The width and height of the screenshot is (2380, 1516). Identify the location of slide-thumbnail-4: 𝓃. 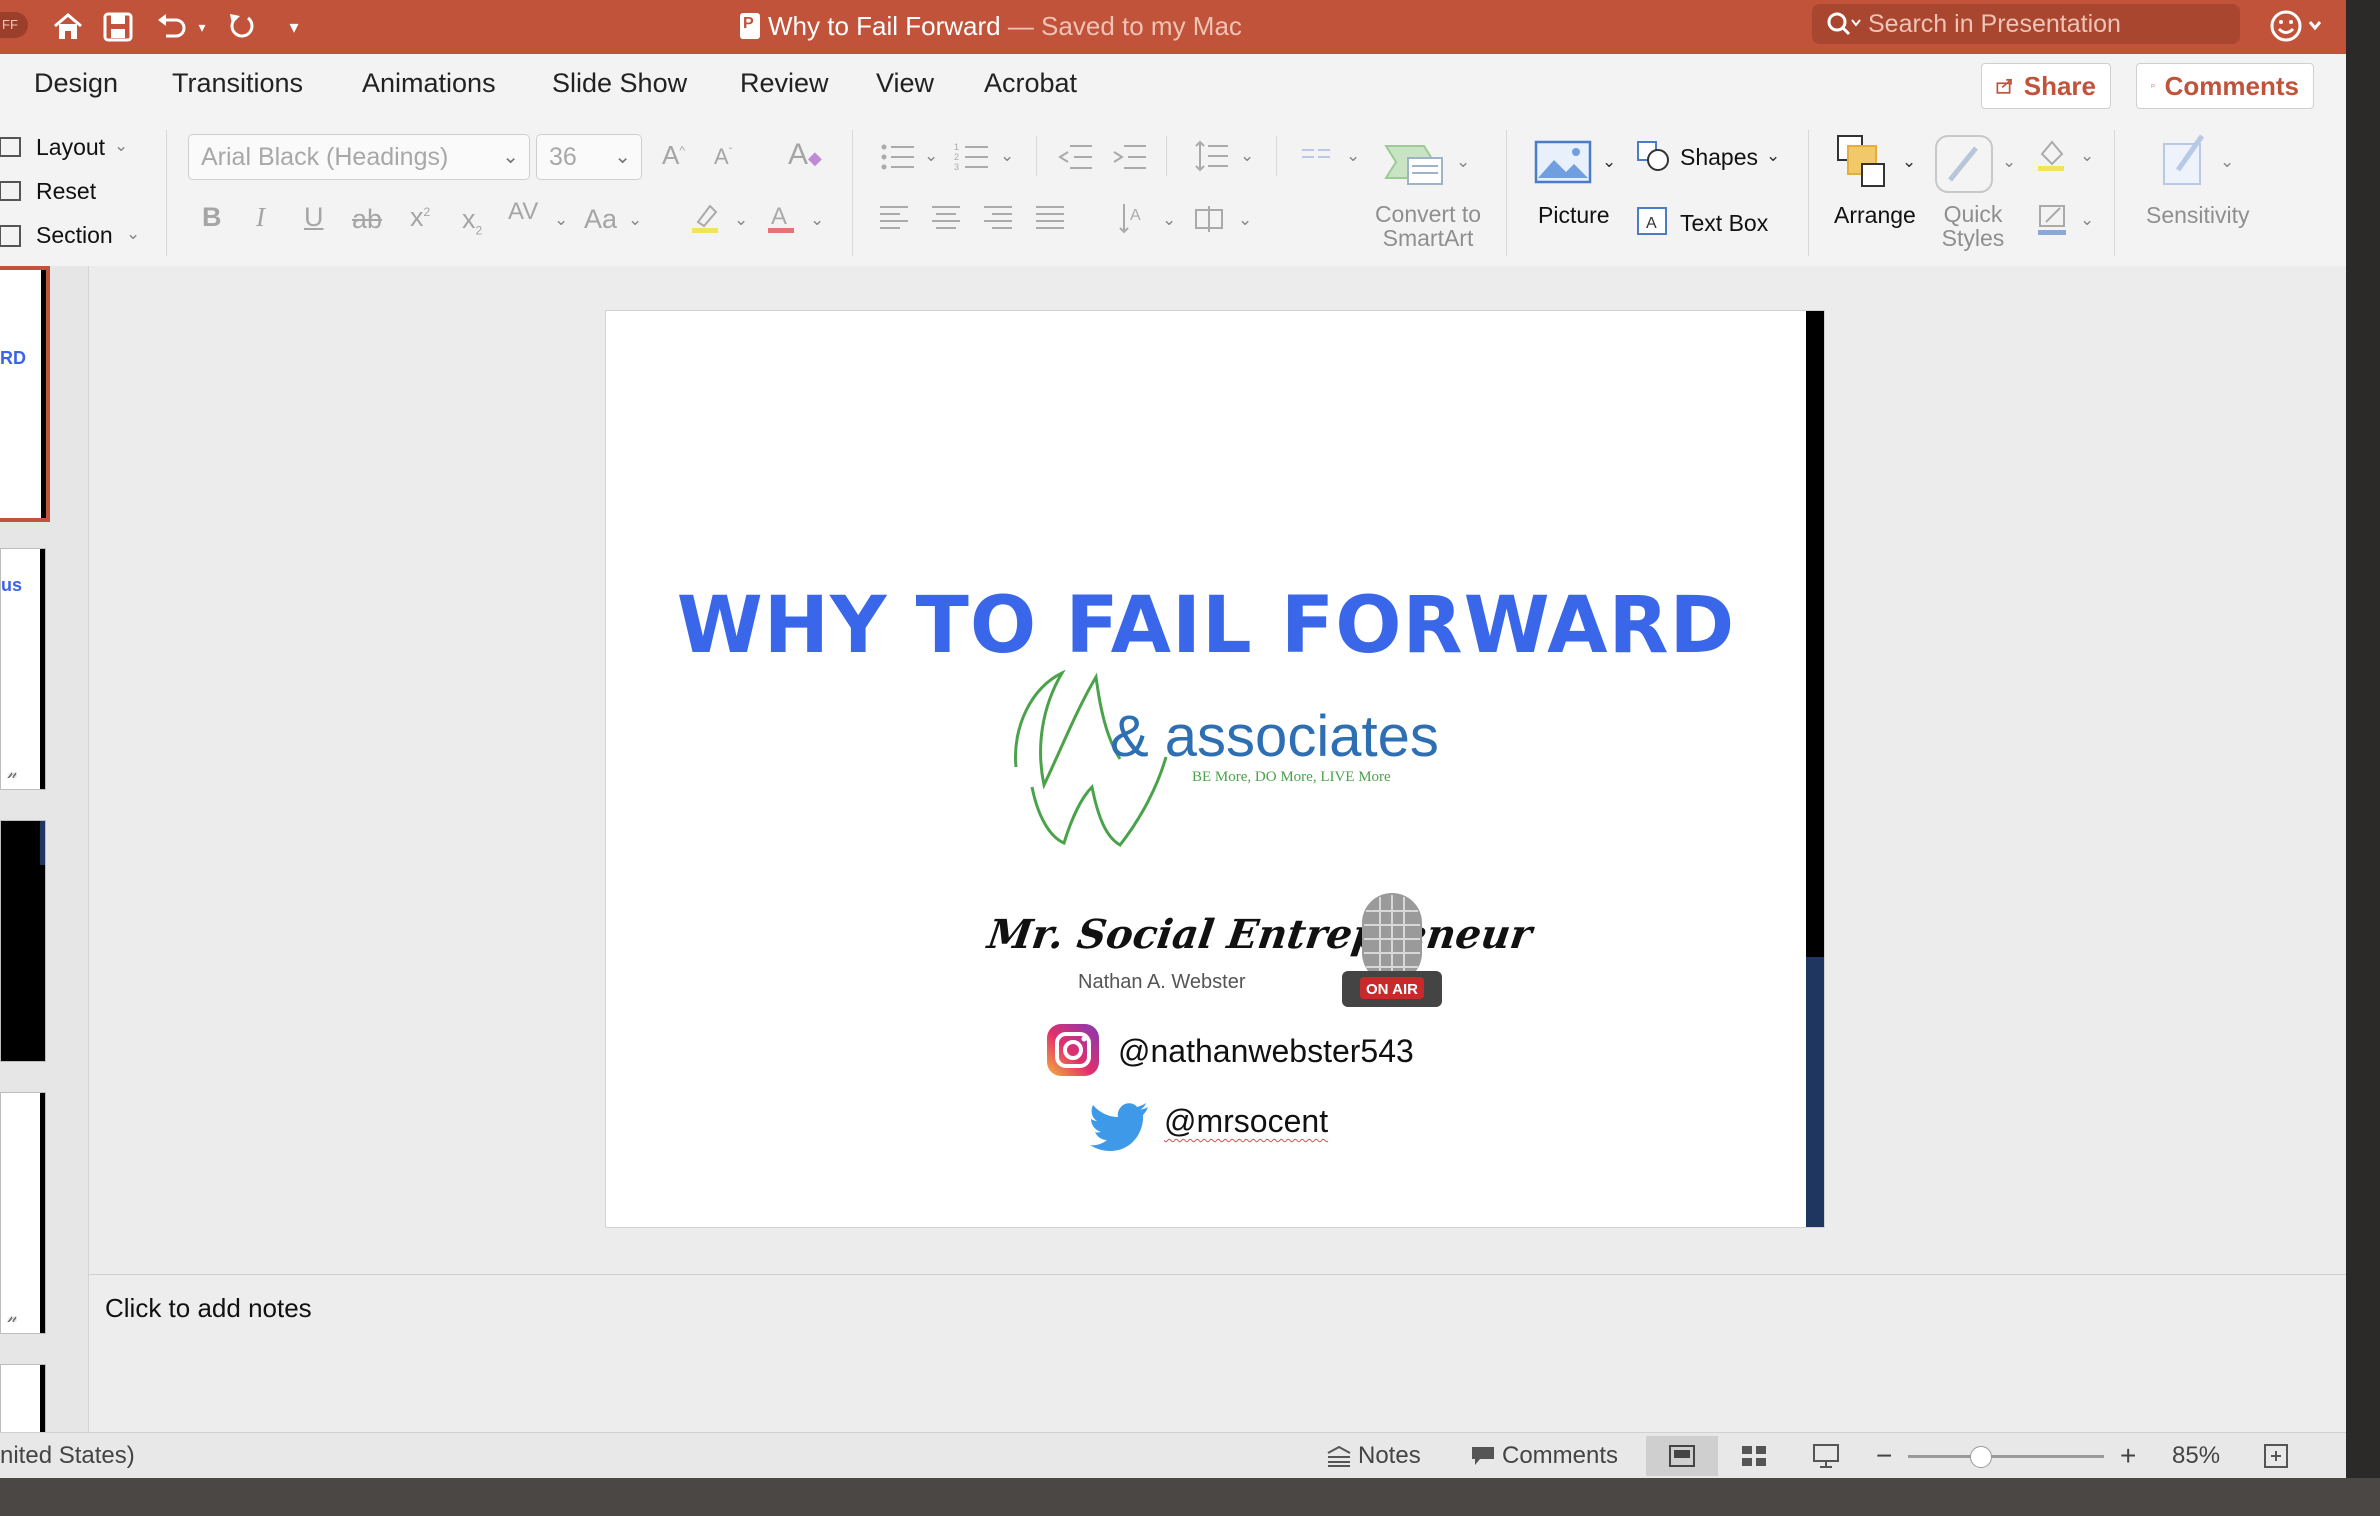
(23, 1213).